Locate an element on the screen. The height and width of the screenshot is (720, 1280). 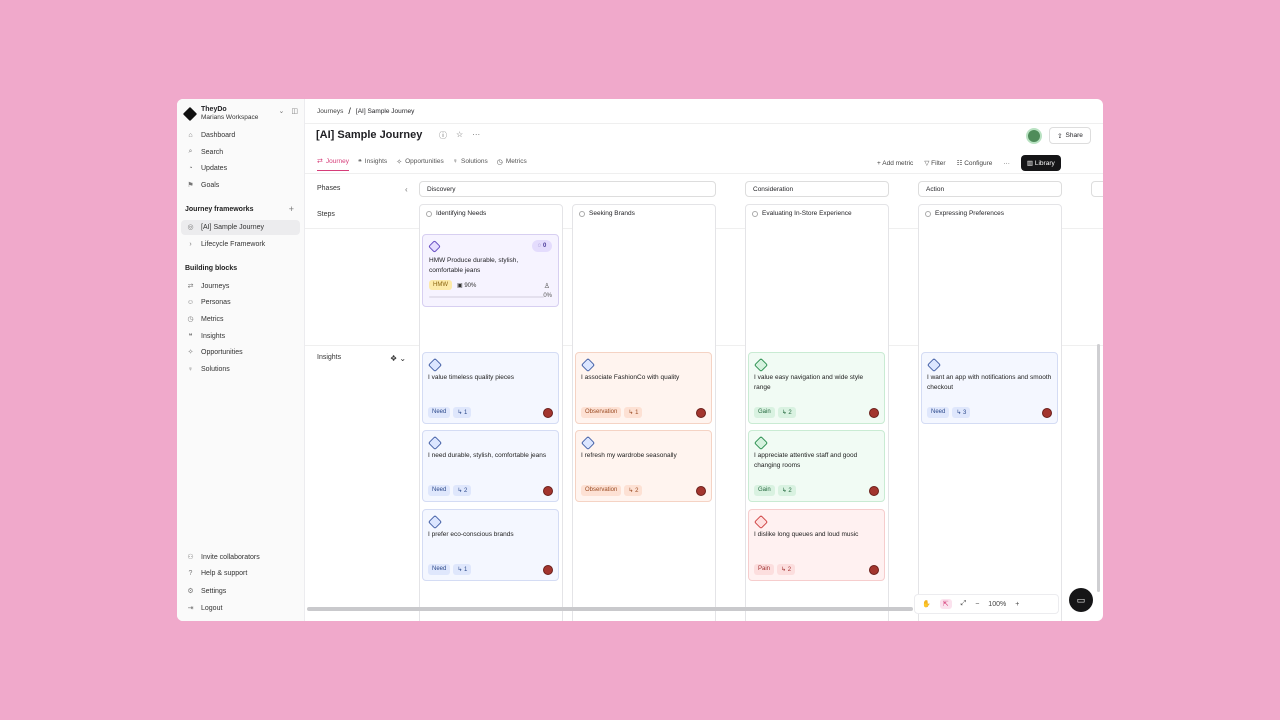
search-icon: ⌕ is located at coordinates (190, 151).